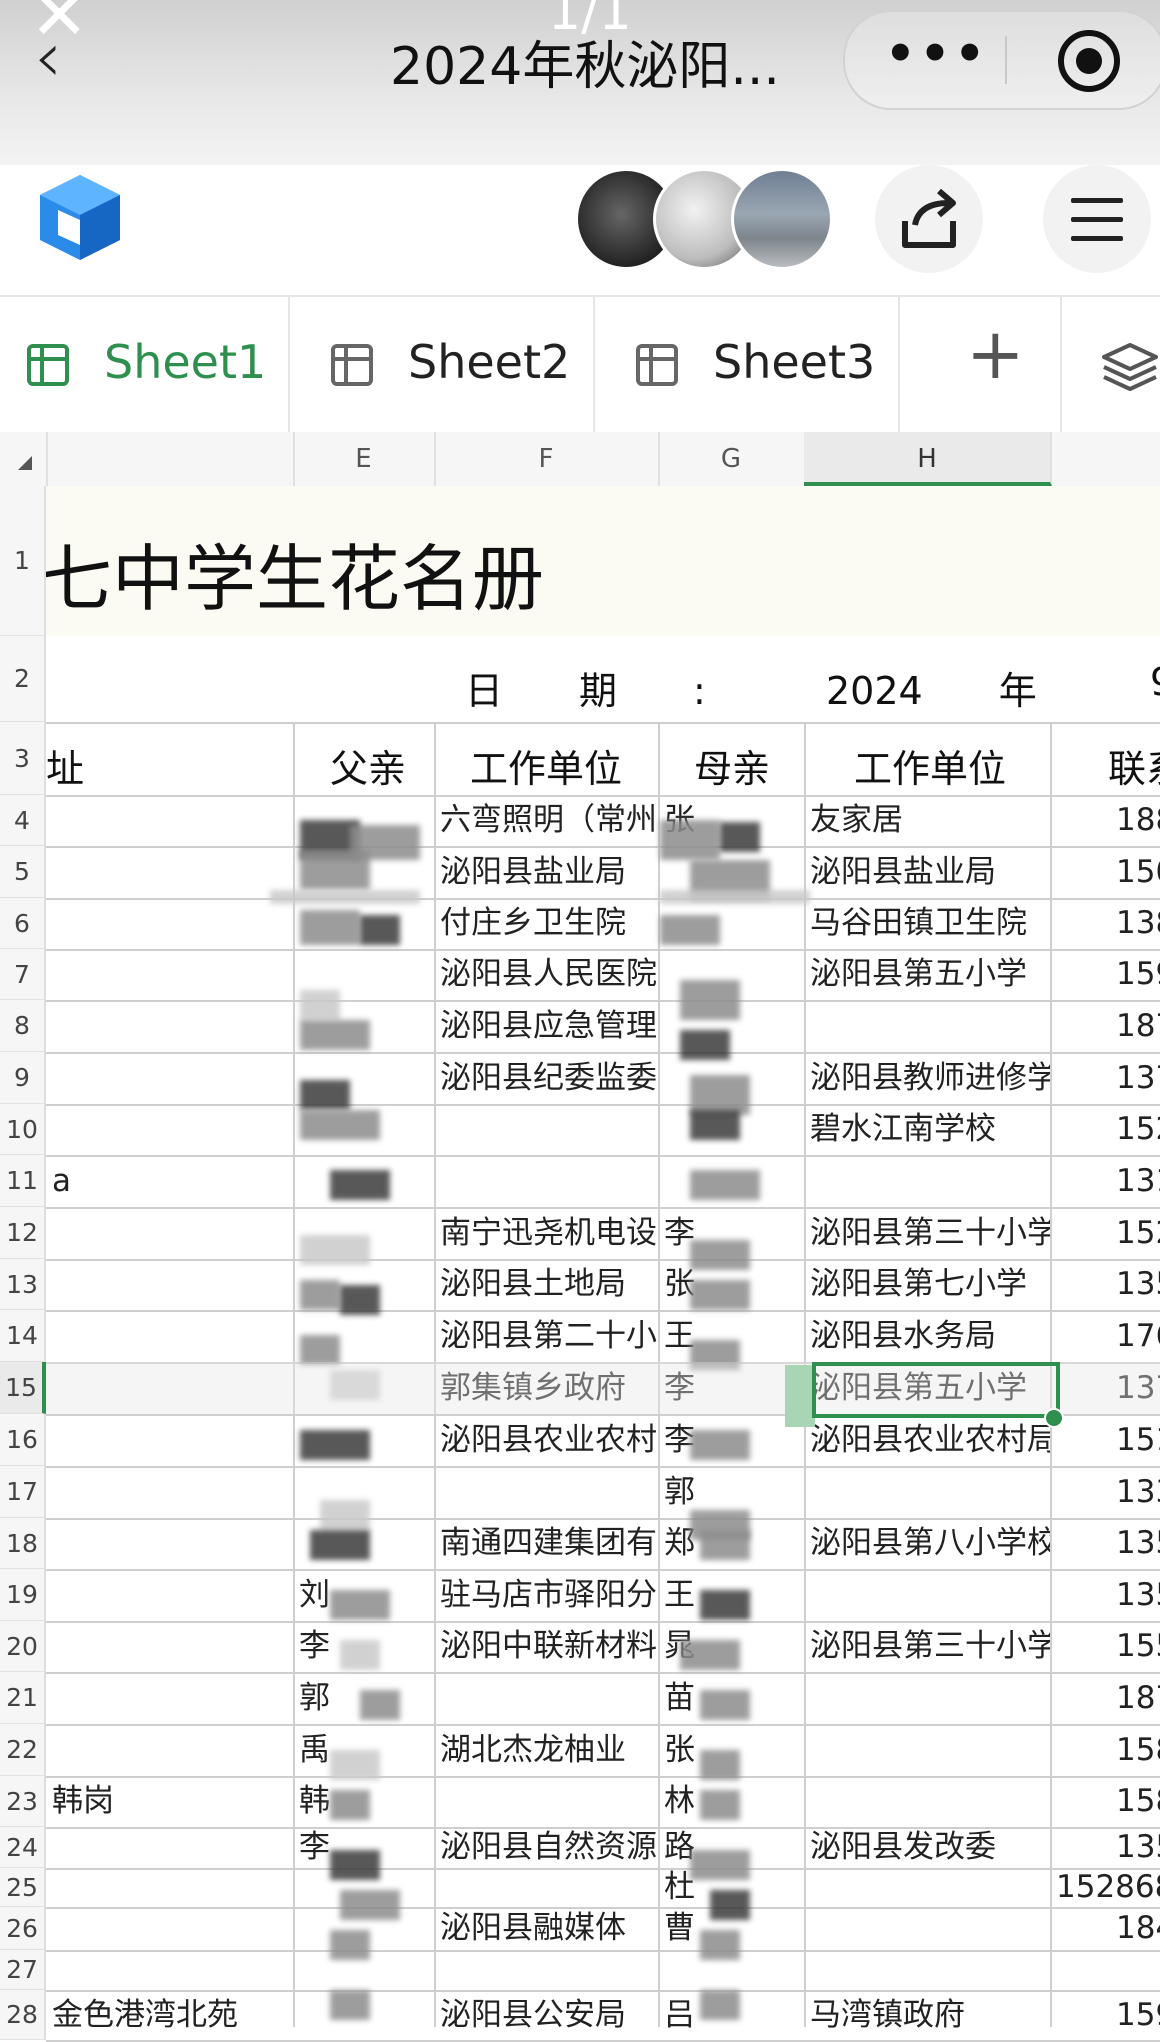 This screenshot has height=2042, width=1160. Describe the element at coordinates (23, 1129) in the screenshot. I see `row-header-10: 10` at that location.